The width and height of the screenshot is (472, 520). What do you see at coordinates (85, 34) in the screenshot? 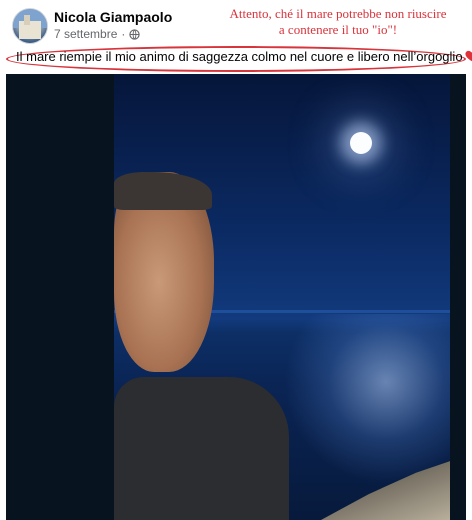
I see `post-date: 7 settembre` at bounding box center [85, 34].